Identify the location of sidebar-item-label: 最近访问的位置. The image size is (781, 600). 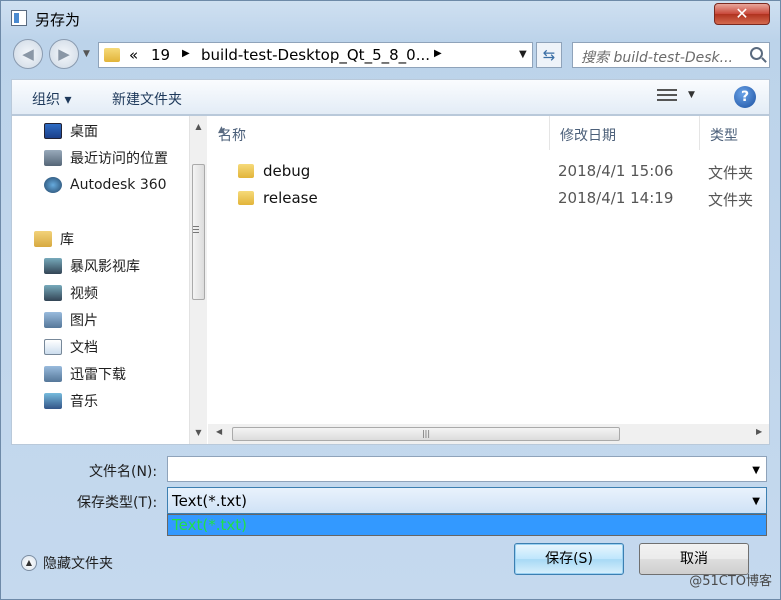
(119, 159).